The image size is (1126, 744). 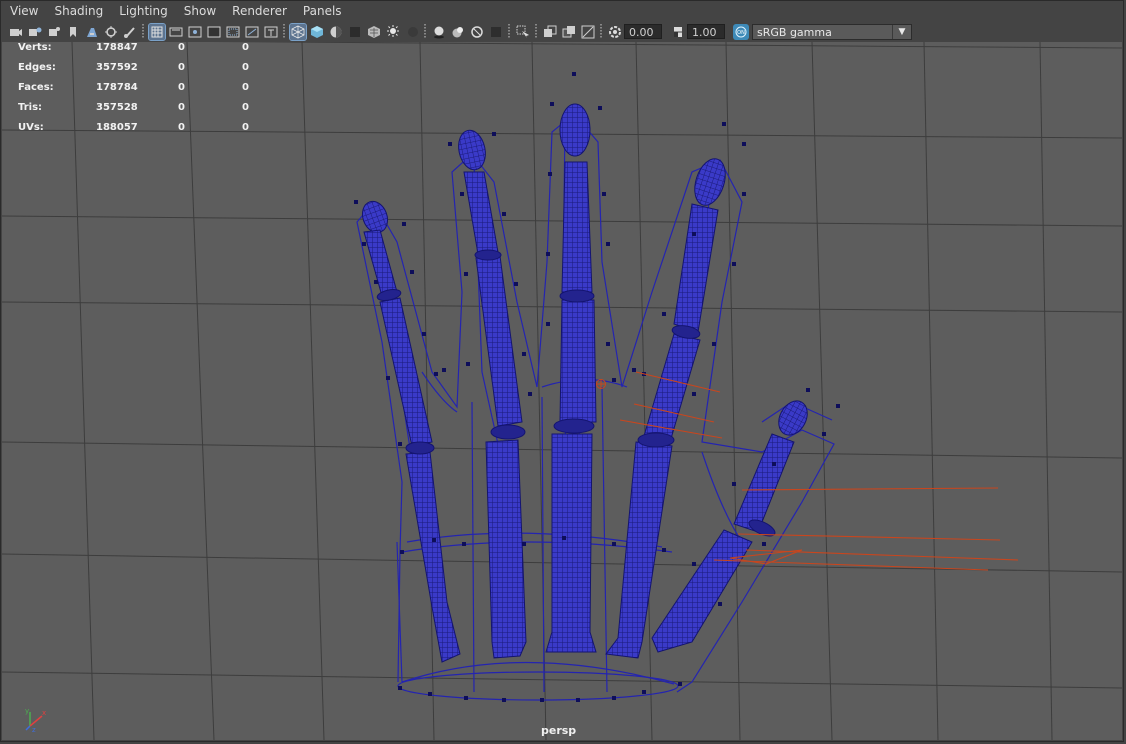 I want to click on svg-text: y, so click(x=27, y=711).